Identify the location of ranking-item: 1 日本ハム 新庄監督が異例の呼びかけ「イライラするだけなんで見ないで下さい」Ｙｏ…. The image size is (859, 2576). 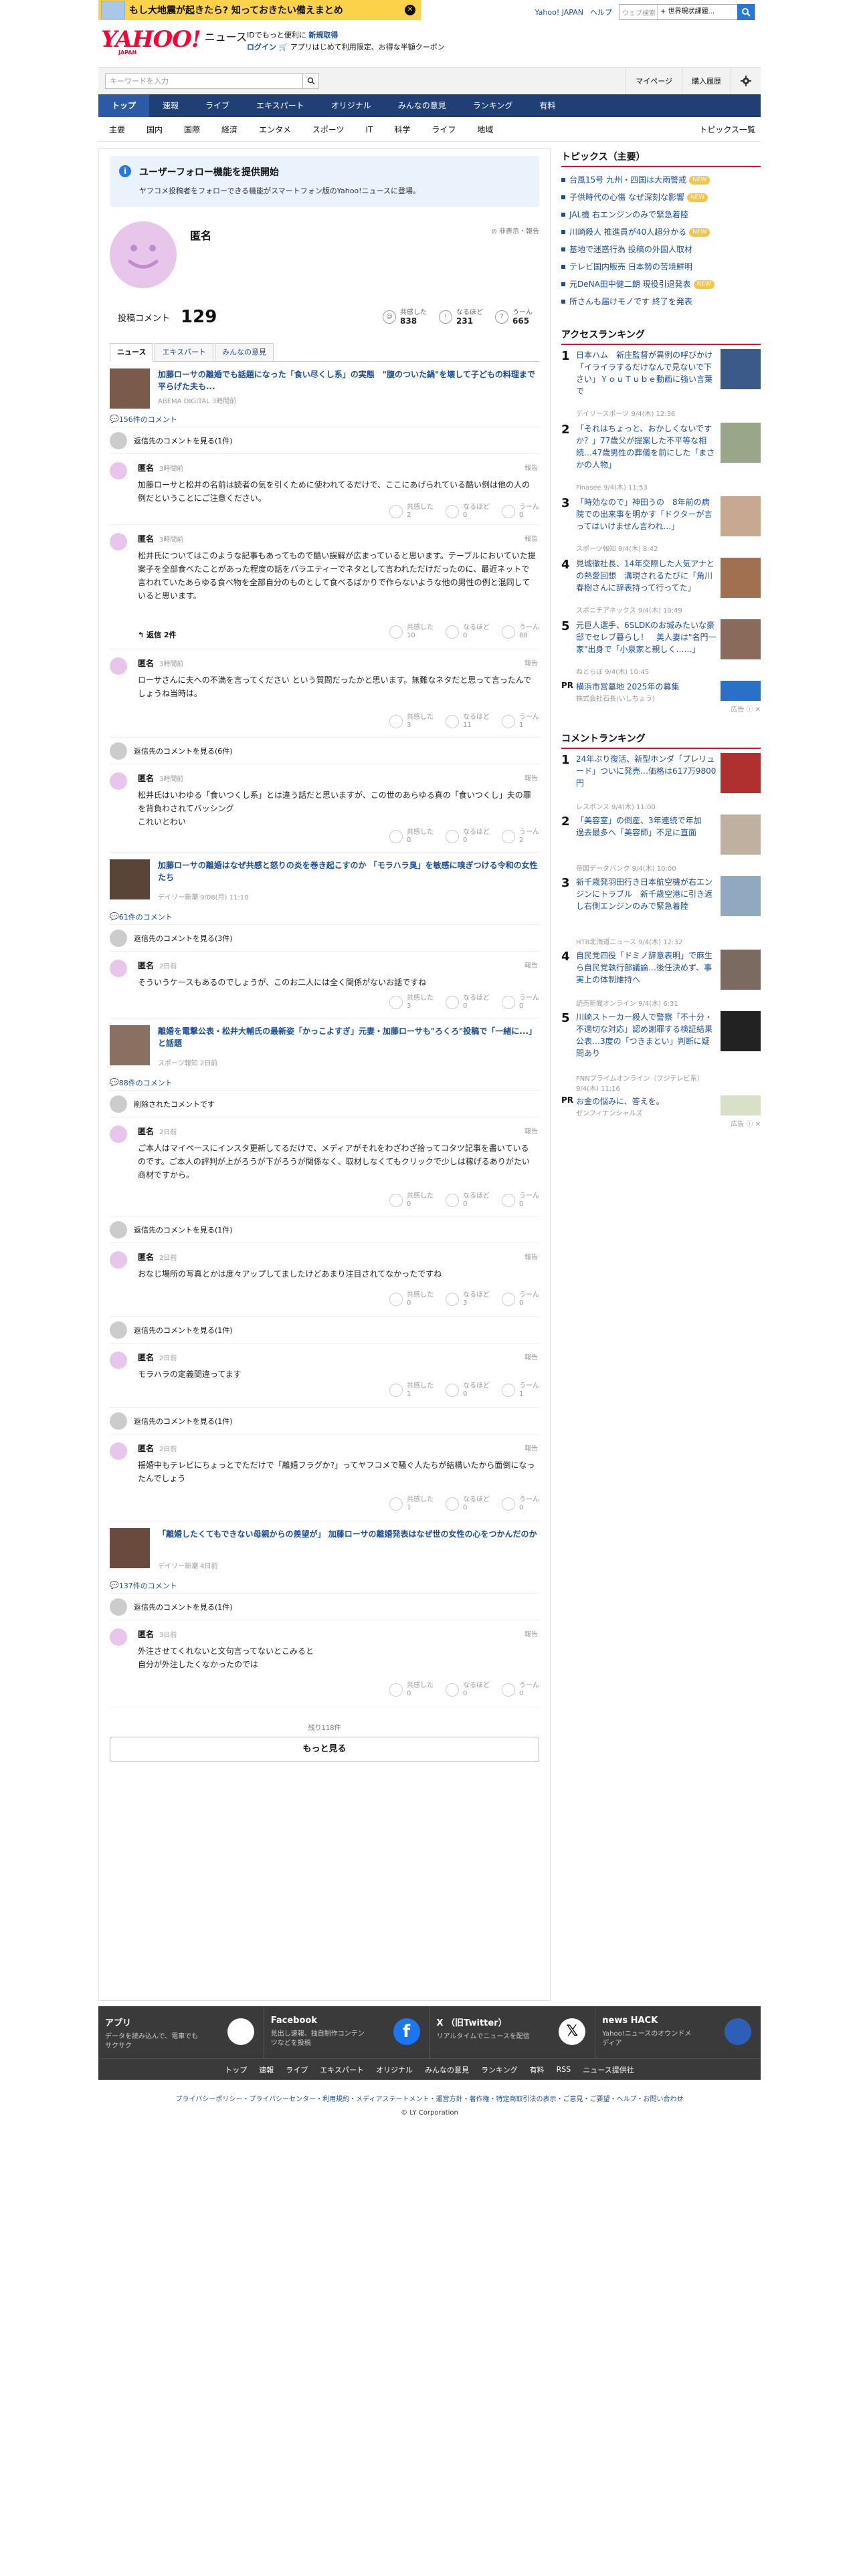
(661, 386).